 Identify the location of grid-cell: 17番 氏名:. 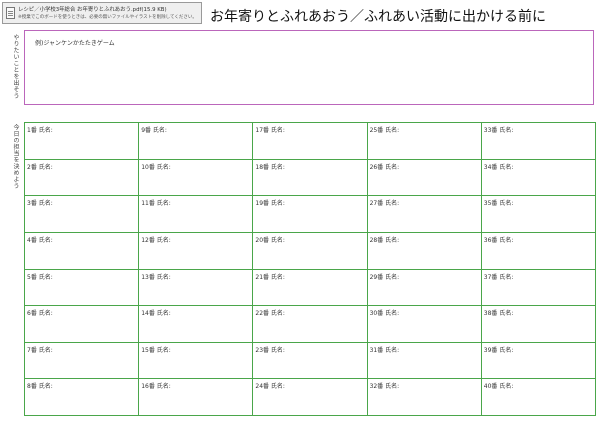
(310, 141).